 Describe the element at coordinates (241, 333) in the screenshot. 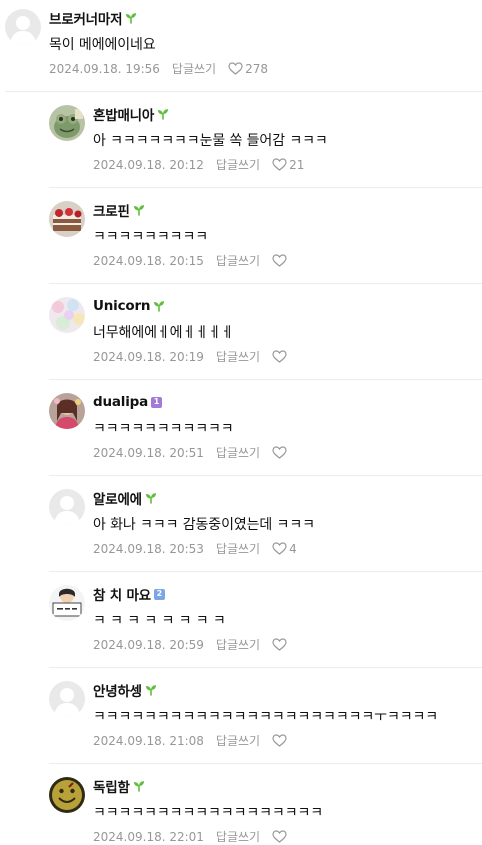

I see `reply-comment: Unicorn 너무해에에ㅔ에ㅔㅔㅔㅔ 2024.09.18. 20:19 답글쓰기` at that location.